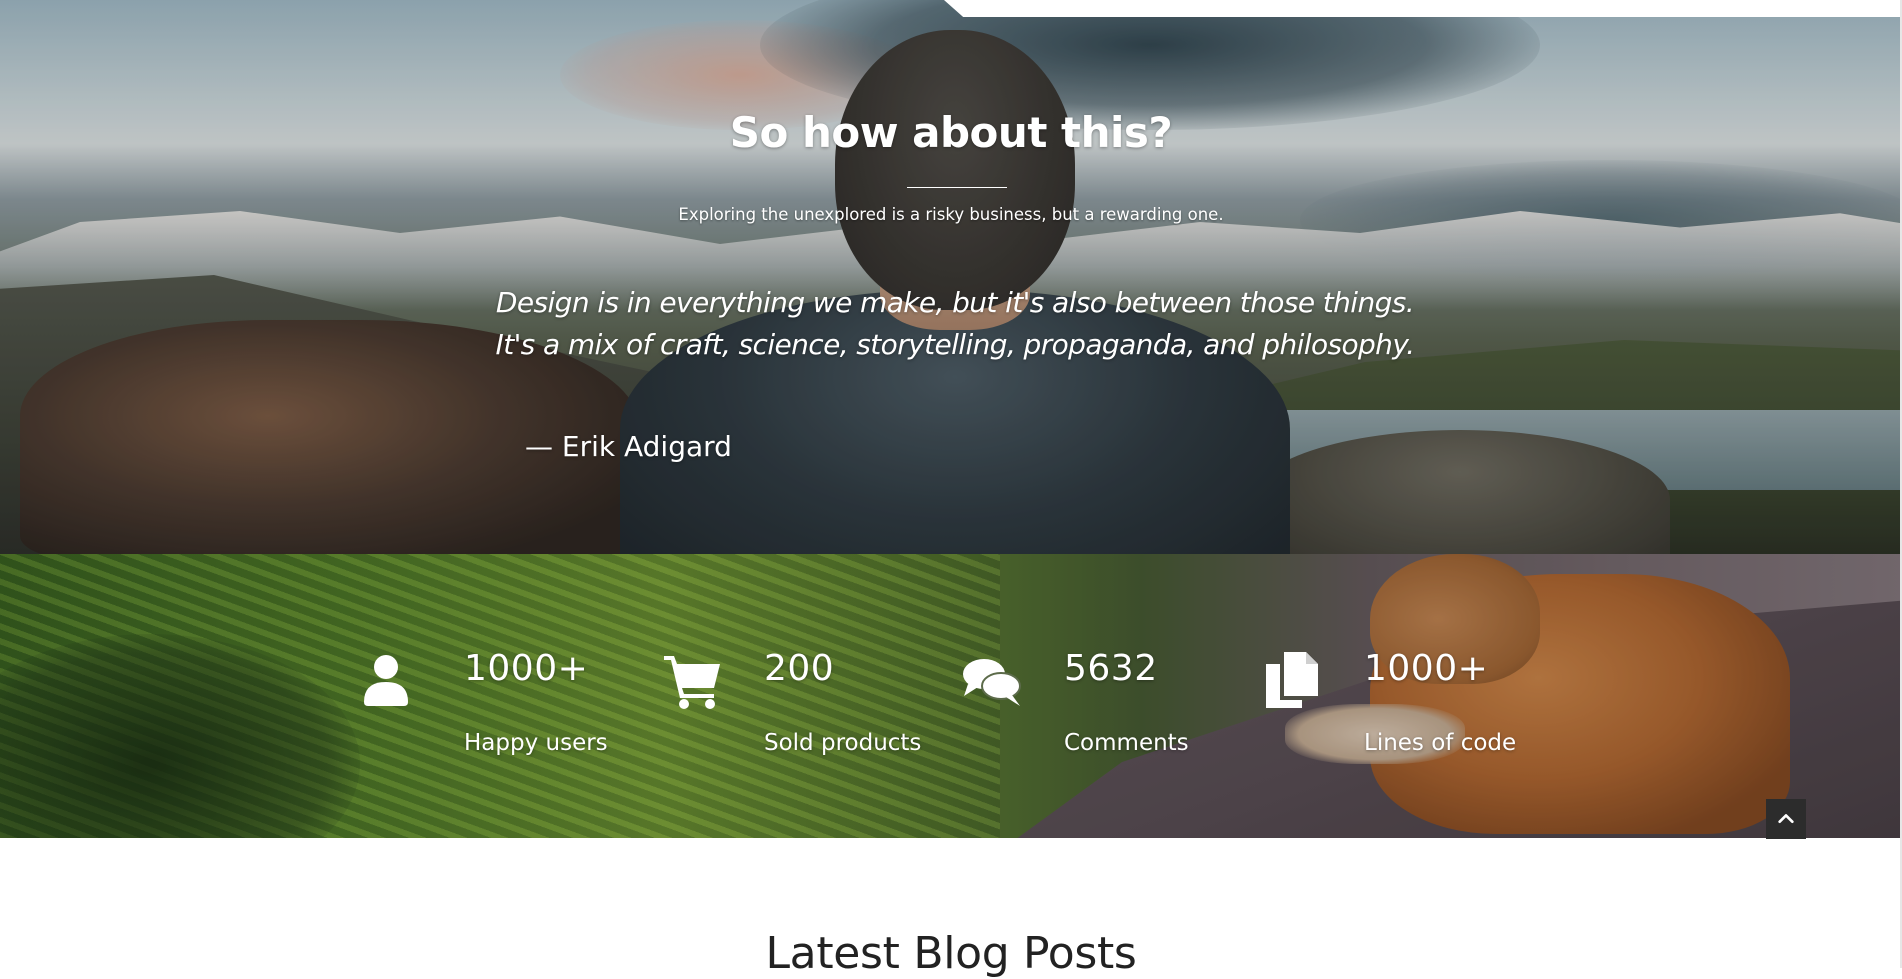 The width and height of the screenshot is (1902, 979). Describe the element at coordinates (951, 953) in the screenshot. I see `blog-section-title: Latest Blog Posts` at that location.